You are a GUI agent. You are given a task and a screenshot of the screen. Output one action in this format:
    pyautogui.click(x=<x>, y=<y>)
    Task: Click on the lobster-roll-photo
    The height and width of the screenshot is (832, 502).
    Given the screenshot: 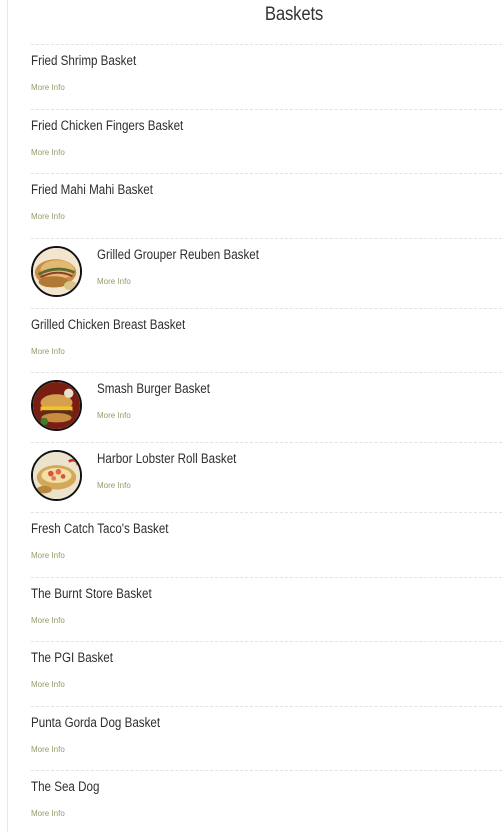 What is the action you would take?
    pyautogui.click(x=56, y=475)
    